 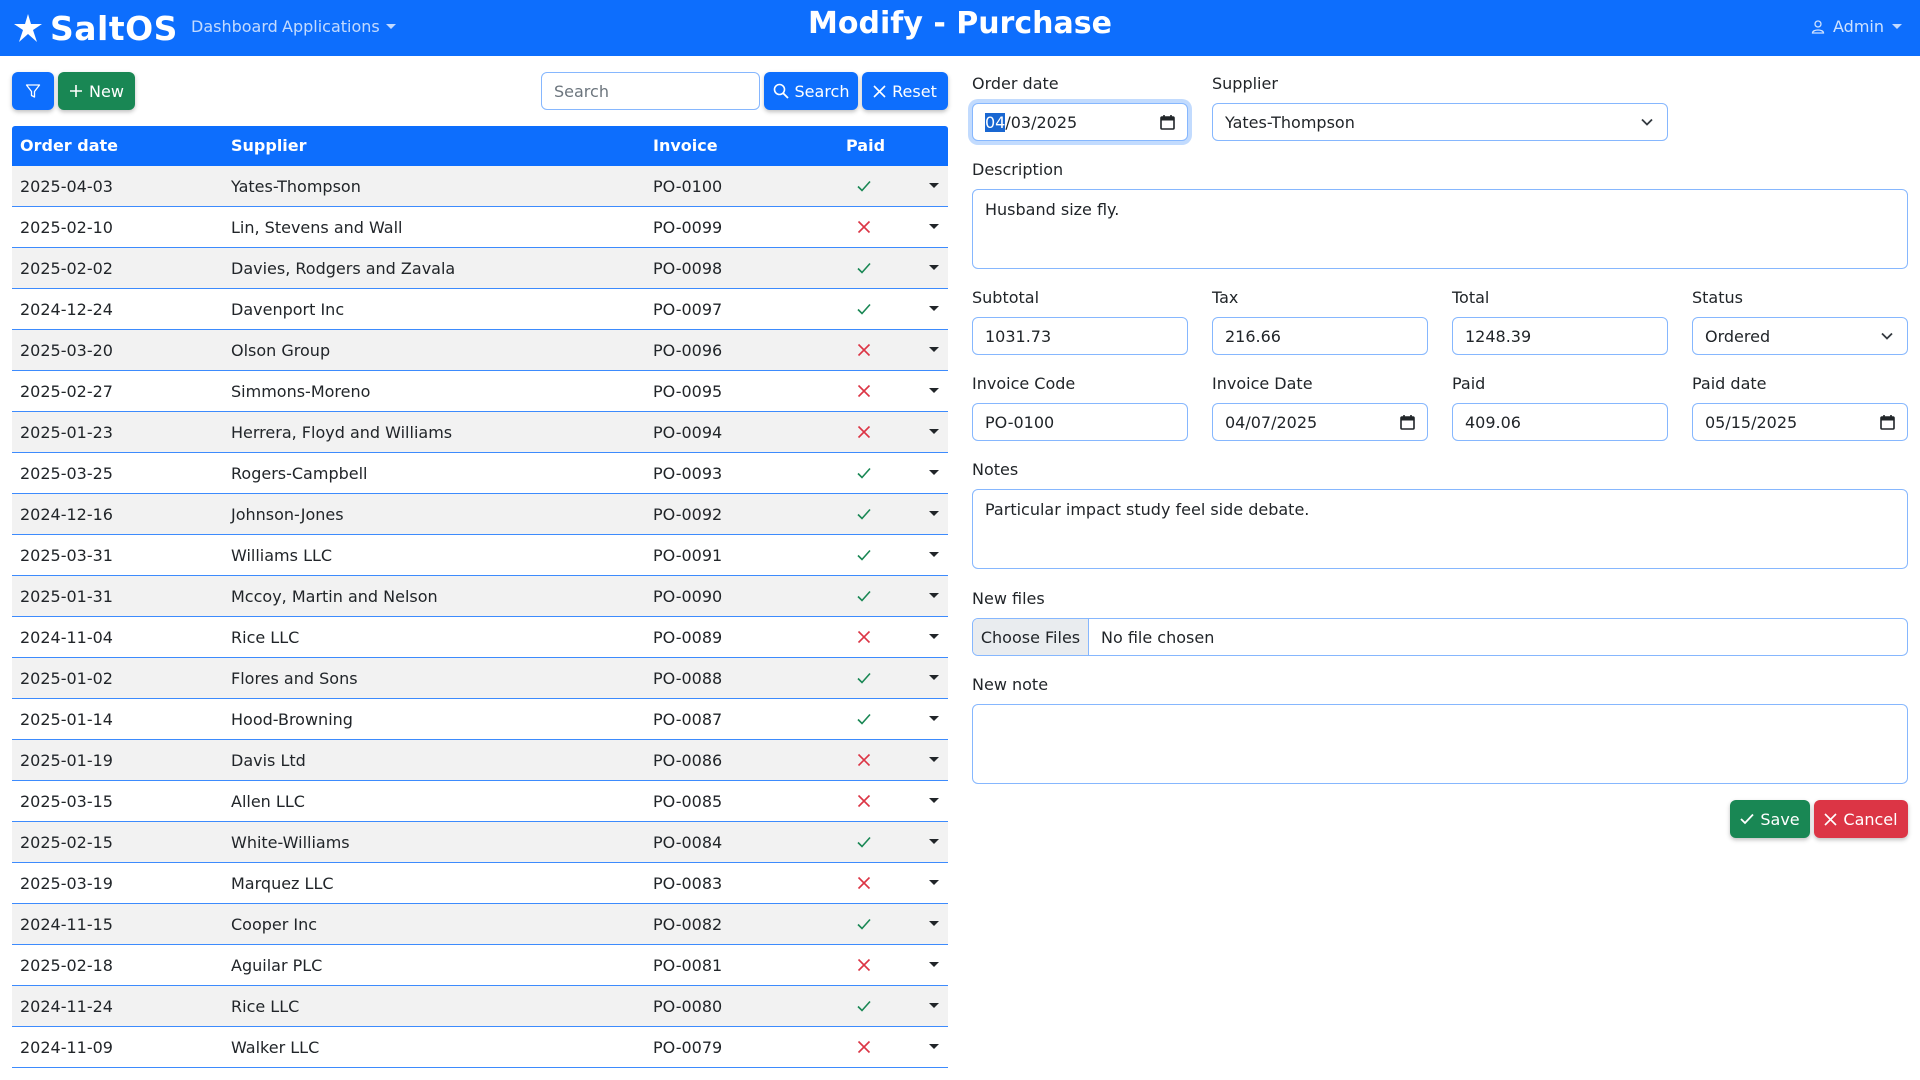 I want to click on cancel-button: Cancel, so click(x=1861, y=819).